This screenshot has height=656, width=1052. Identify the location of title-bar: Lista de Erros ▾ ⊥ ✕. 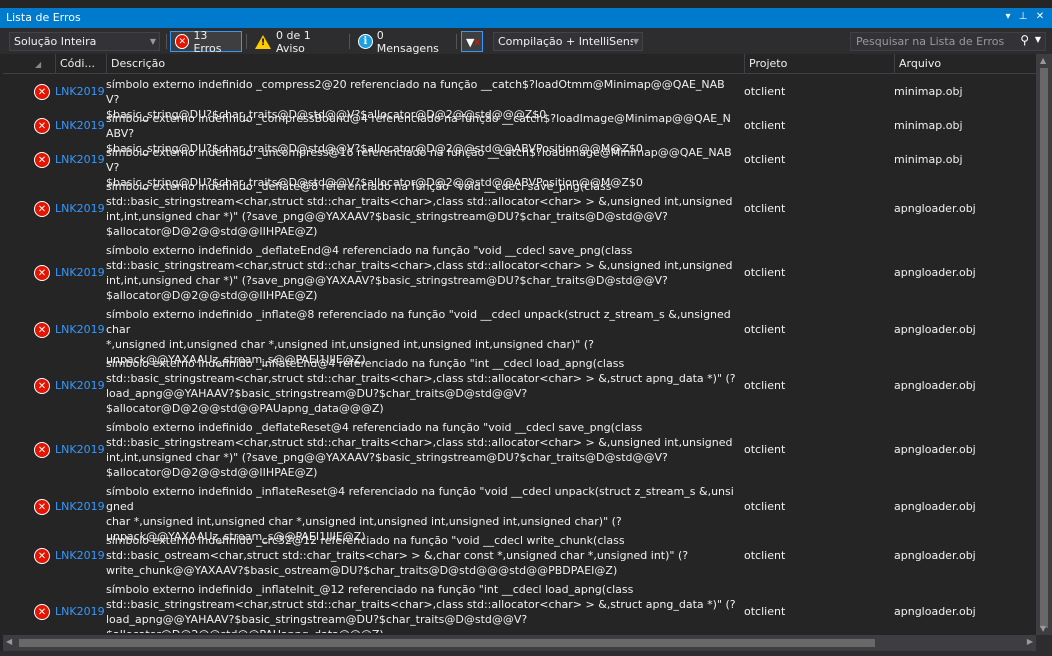
(526, 14).